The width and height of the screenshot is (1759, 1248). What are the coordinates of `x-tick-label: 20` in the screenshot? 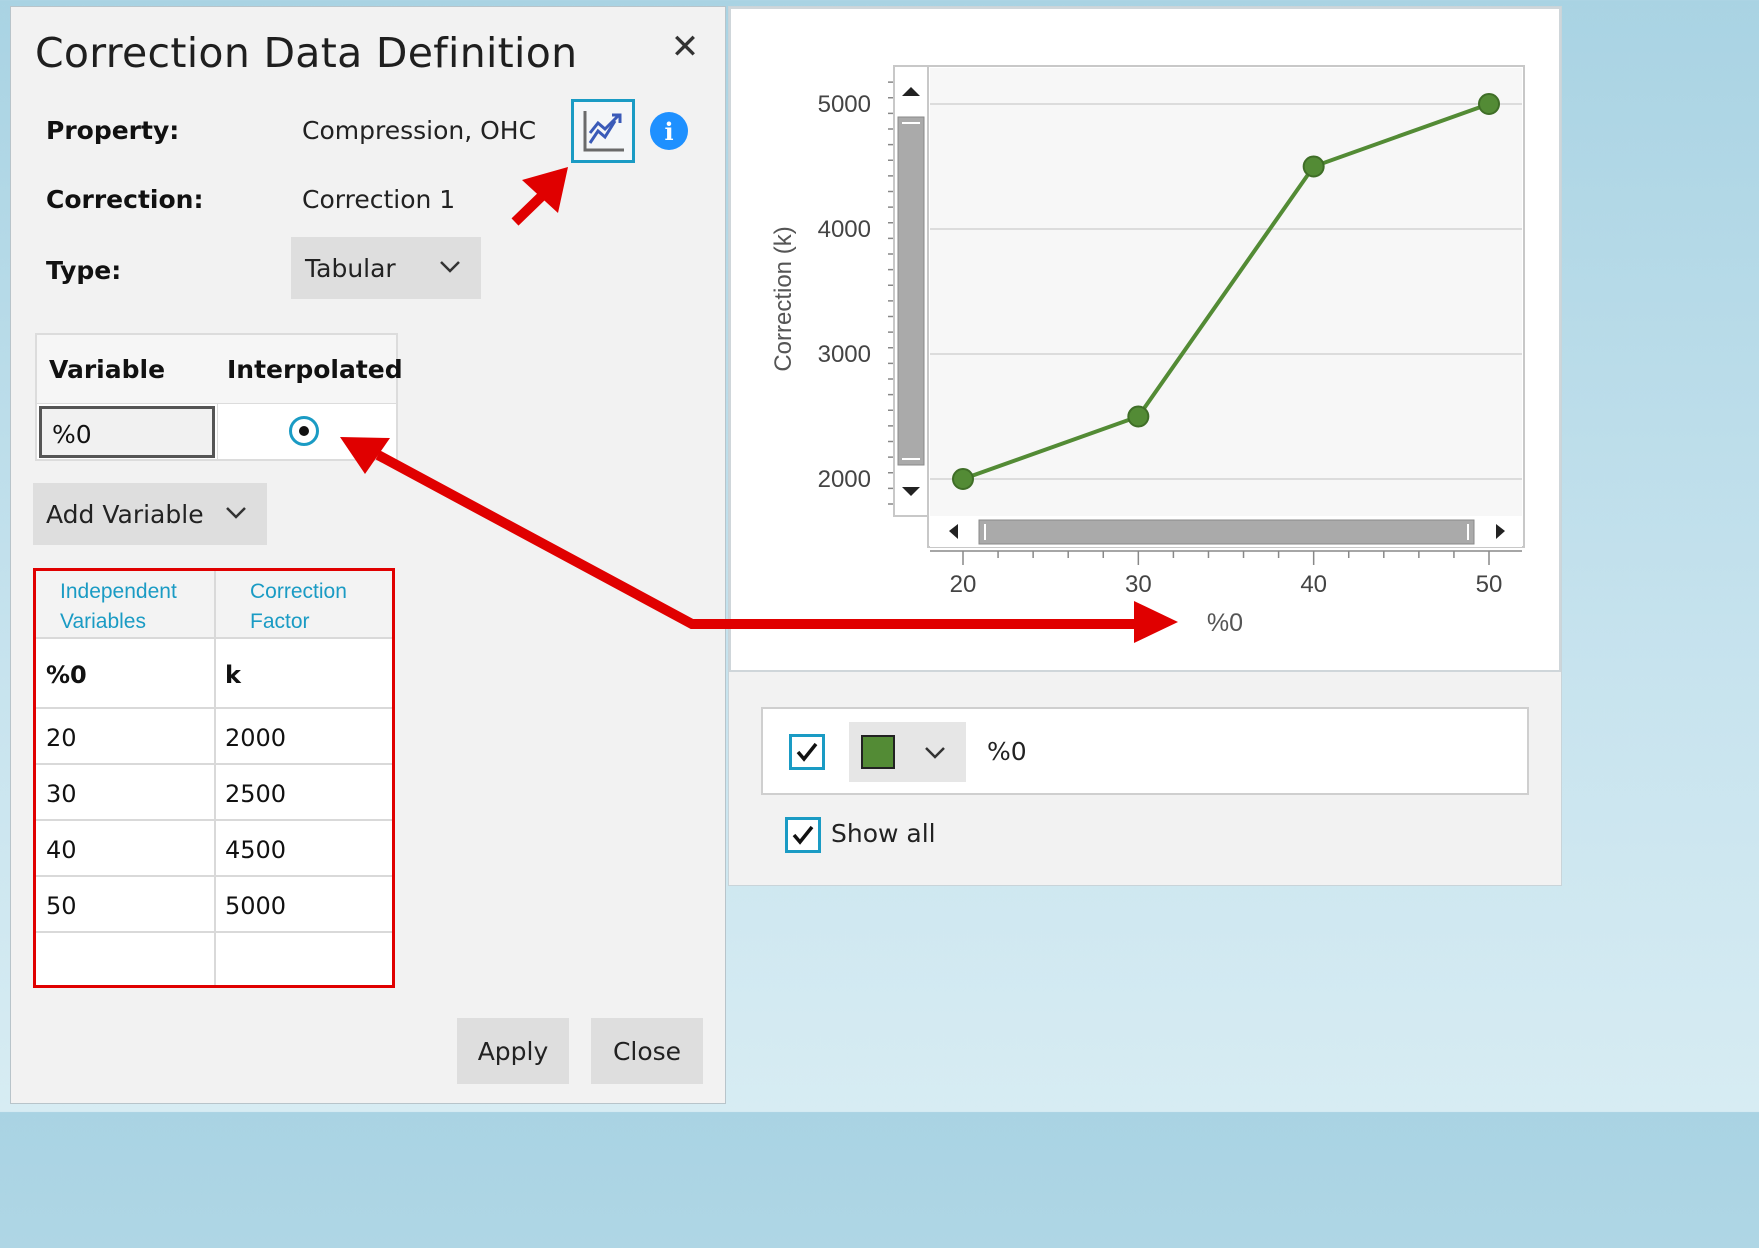 It's located at (963, 584).